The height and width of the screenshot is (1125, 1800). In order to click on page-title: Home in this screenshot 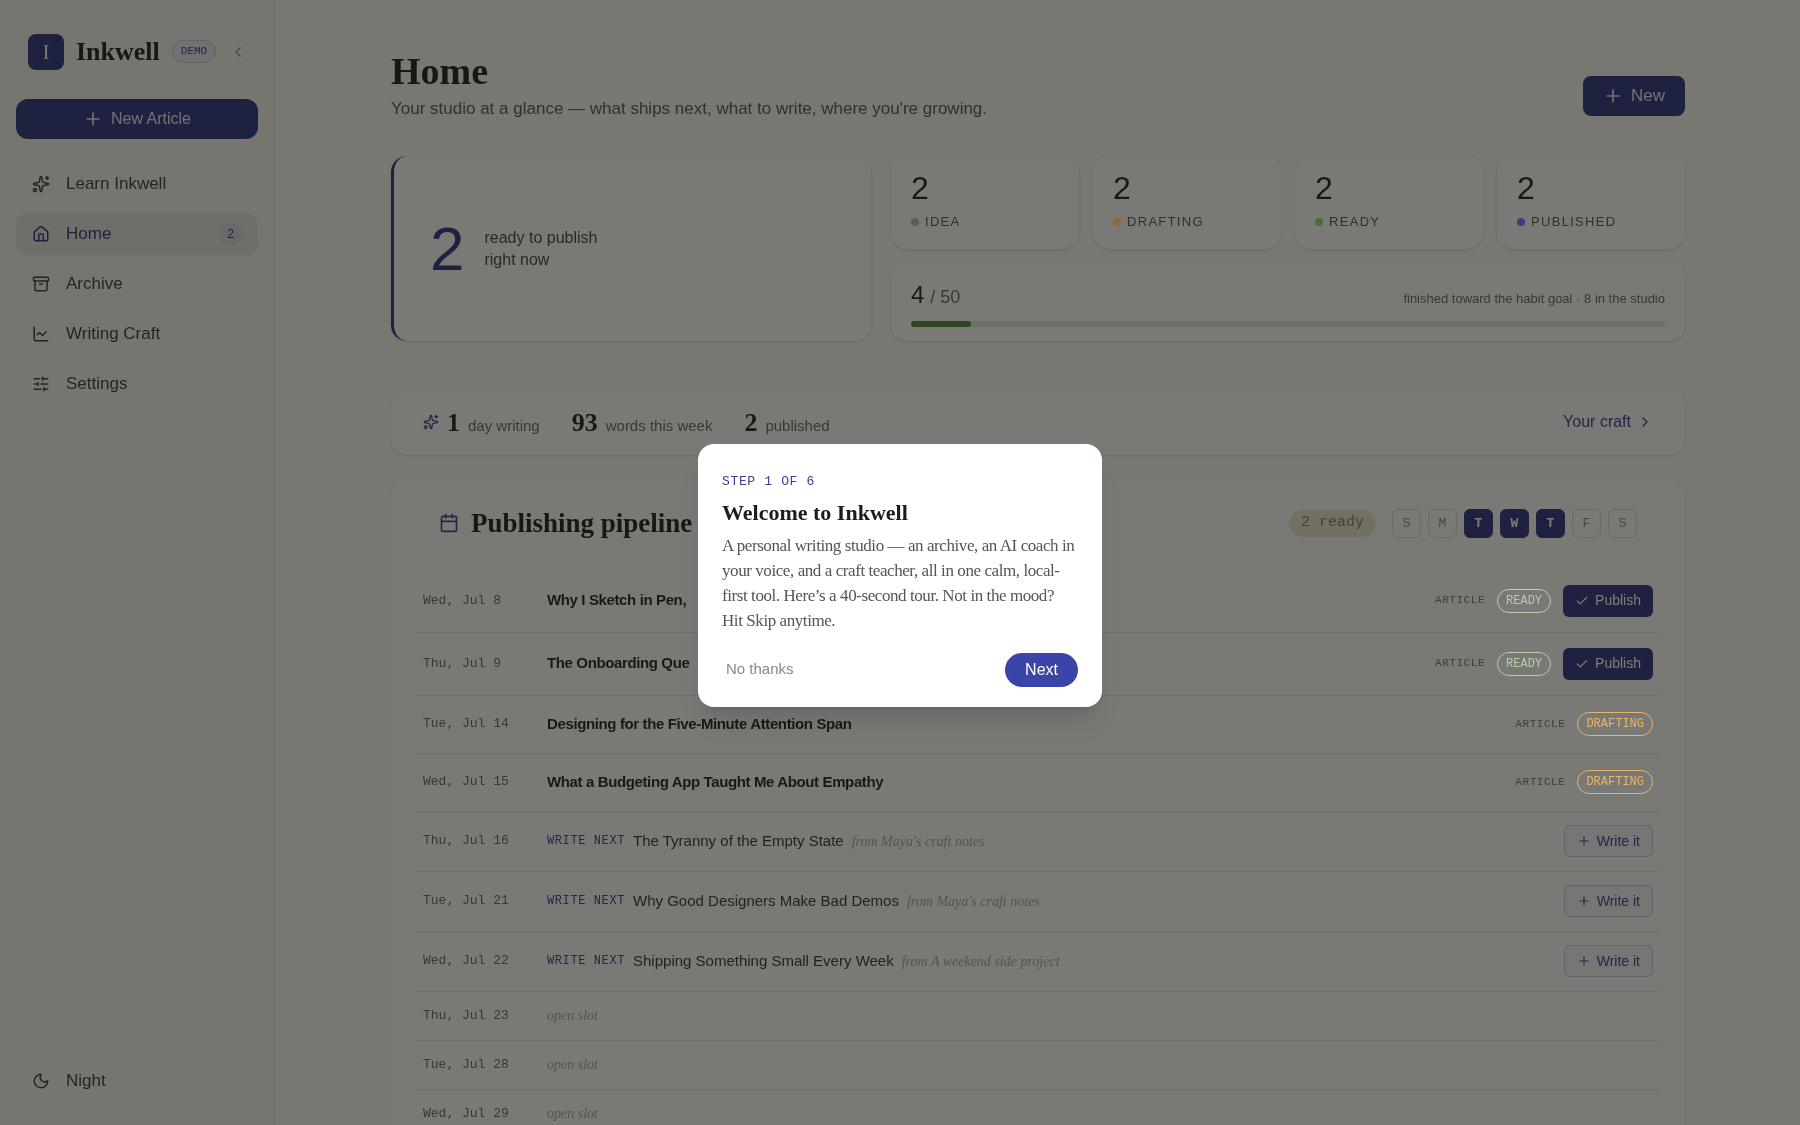, I will do `click(440, 71)`.